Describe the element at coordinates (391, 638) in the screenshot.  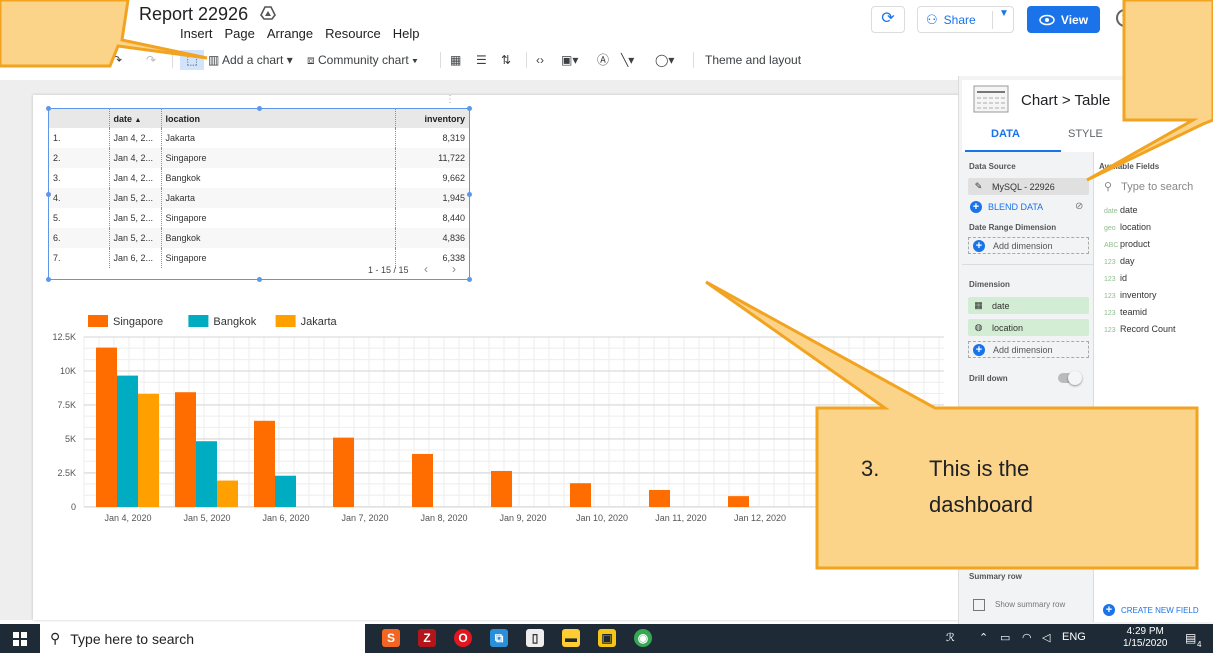
I see `sublime-text-icon: S` at that location.